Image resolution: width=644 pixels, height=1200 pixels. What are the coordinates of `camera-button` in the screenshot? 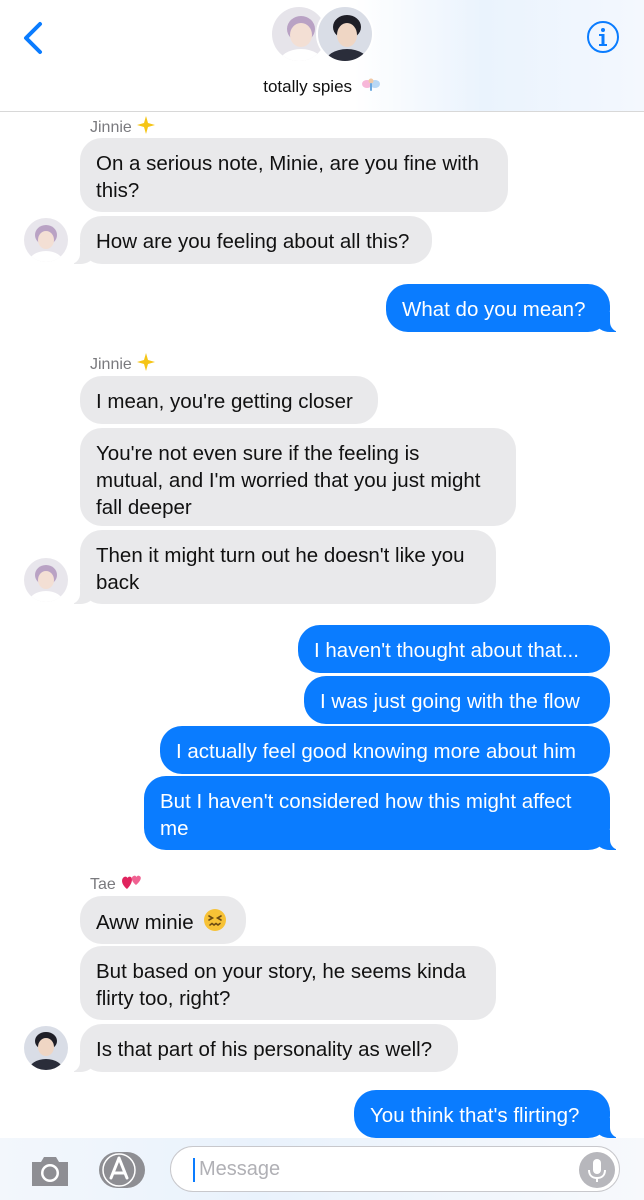 It's located at (50, 1171).